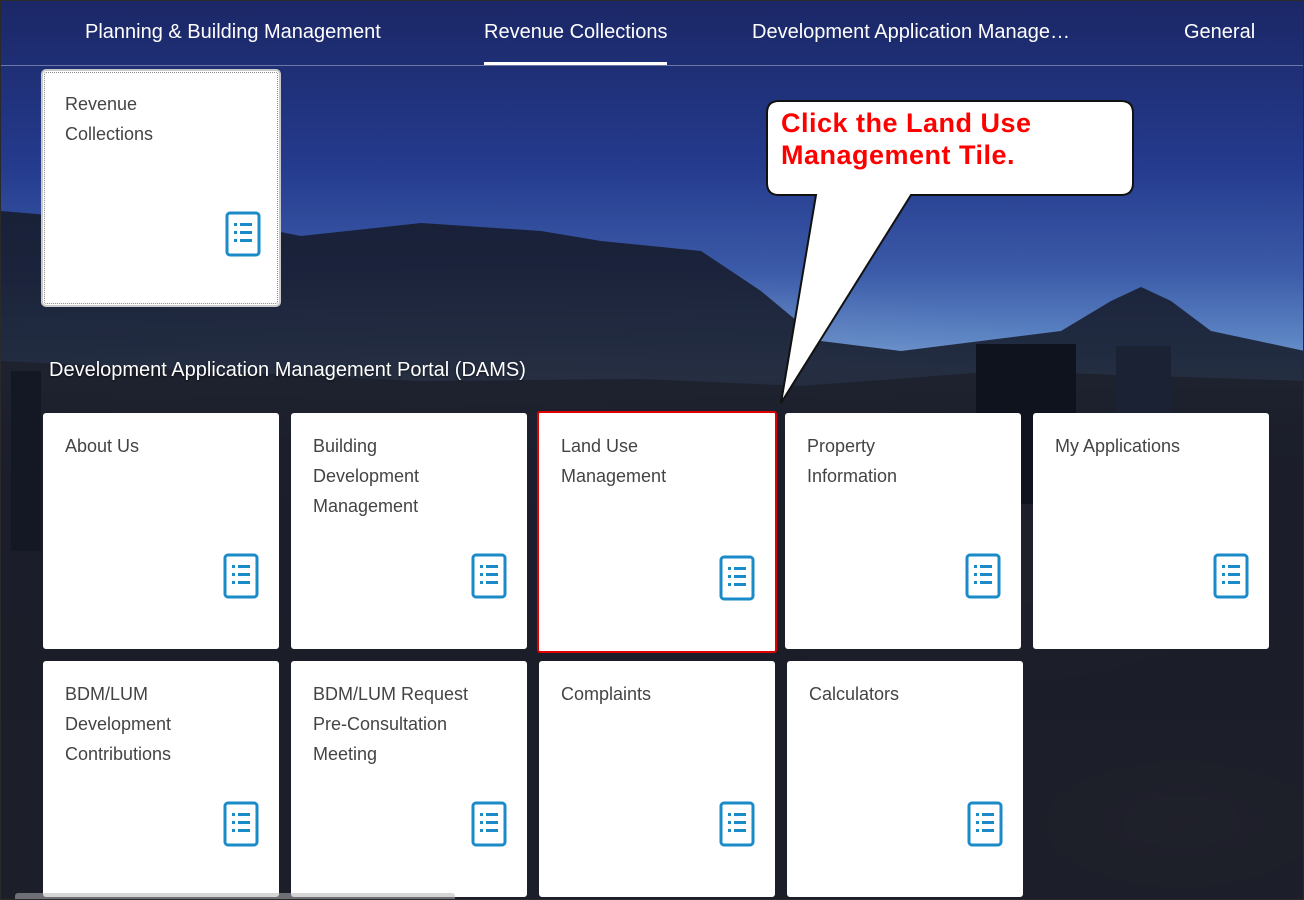  Describe the element at coordinates (235, 896) in the screenshot. I see `horizontal-scrollbar` at that location.